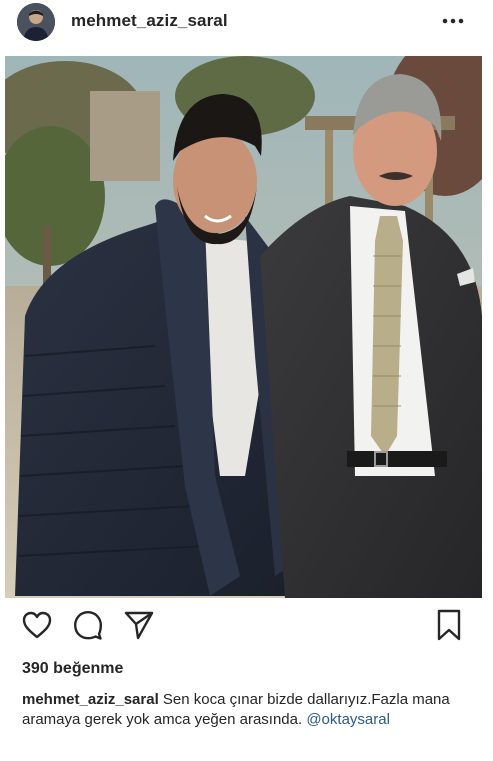 Image resolution: width=493 pixels, height=761 pixels. I want to click on bookmark-icon, so click(449, 625).